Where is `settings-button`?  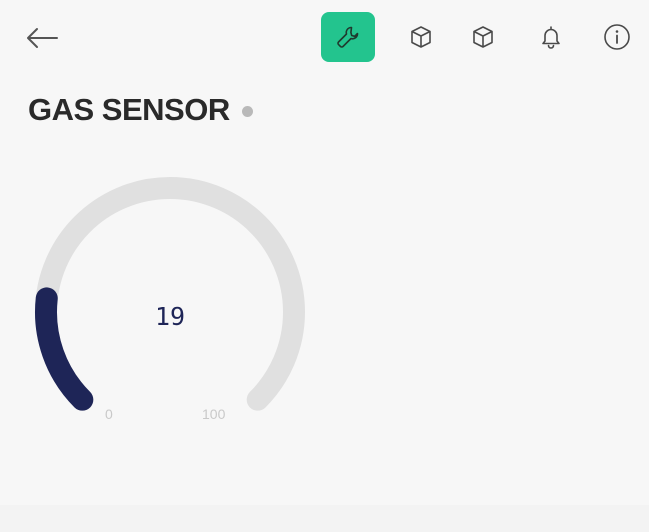
settings-button is located at coordinates (348, 37).